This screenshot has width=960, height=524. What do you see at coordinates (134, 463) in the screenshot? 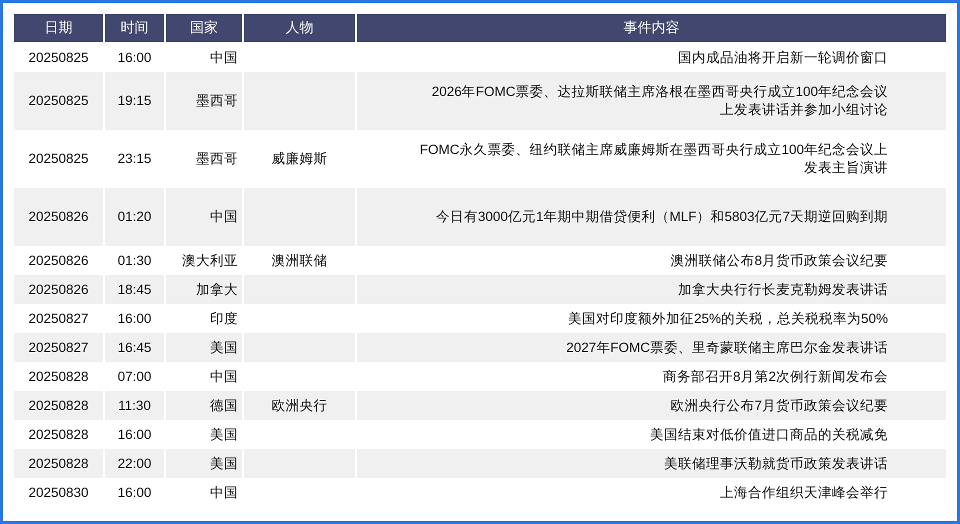
I see `table-cell: 22:00` at bounding box center [134, 463].